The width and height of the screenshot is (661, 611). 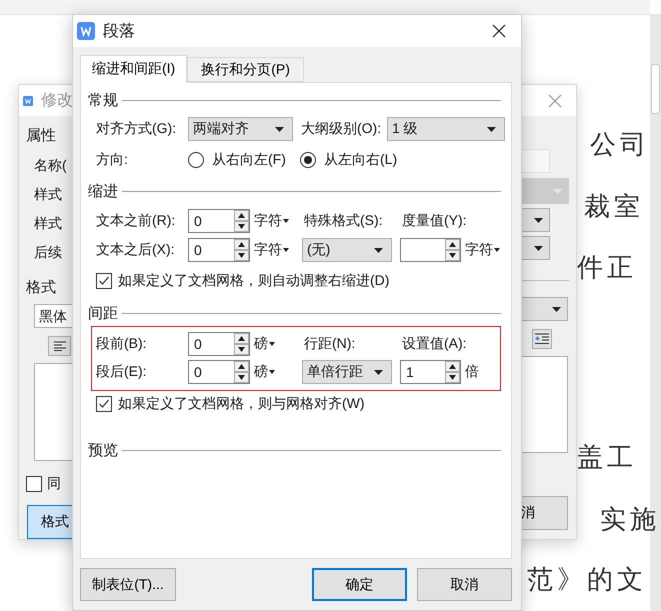 I want to click on tab: 缩进和间距(I), so click(x=134, y=69).